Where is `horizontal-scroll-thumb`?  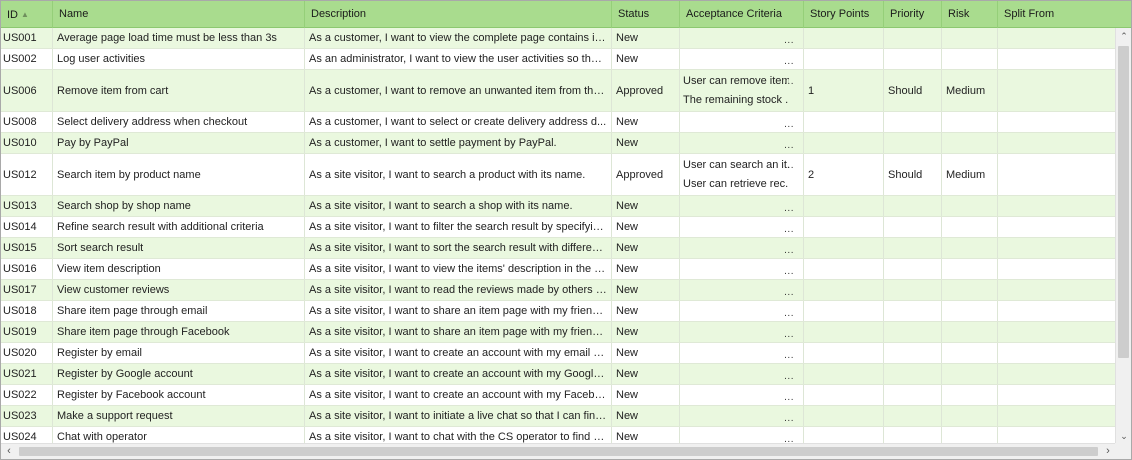
horizontal-scroll-thumb is located at coordinates (558, 451).